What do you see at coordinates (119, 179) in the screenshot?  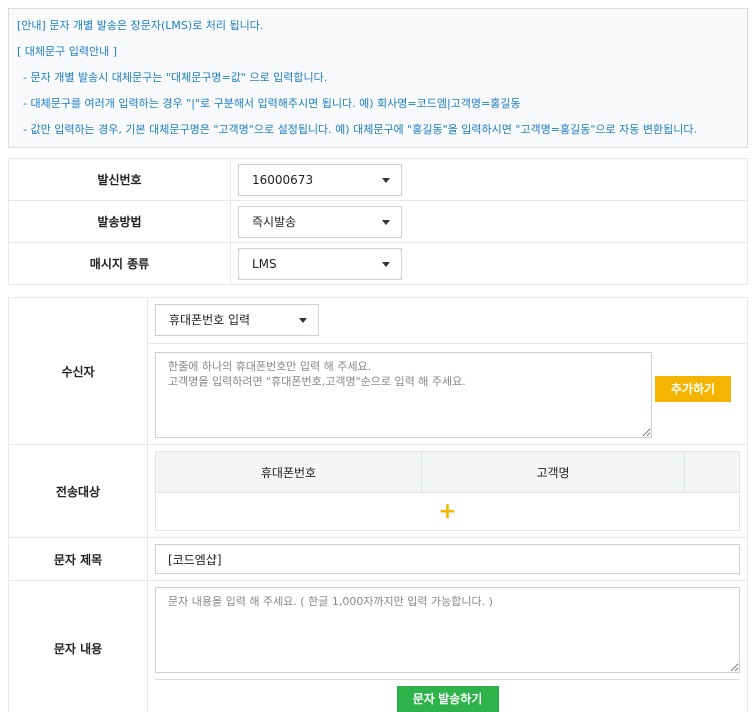 I see `sender-number-label: 발신번호` at bounding box center [119, 179].